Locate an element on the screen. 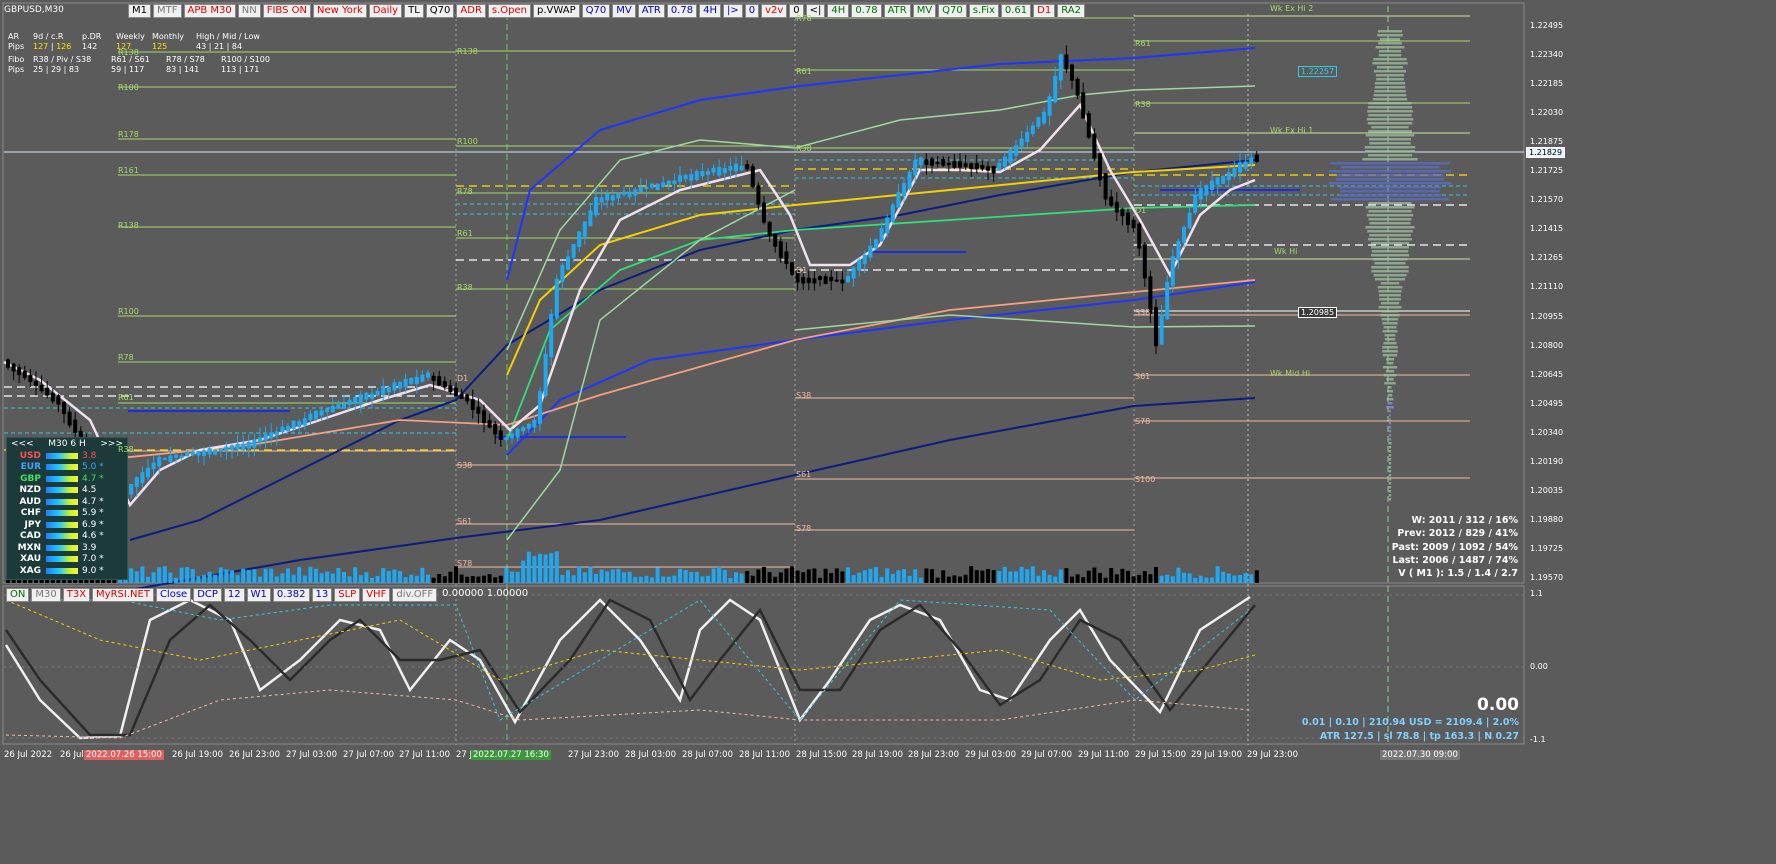 Image resolution: width=1776 pixels, height=864 pixels. currency-row-nzd: NZD 4.5 is located at coordinates (67, 491).